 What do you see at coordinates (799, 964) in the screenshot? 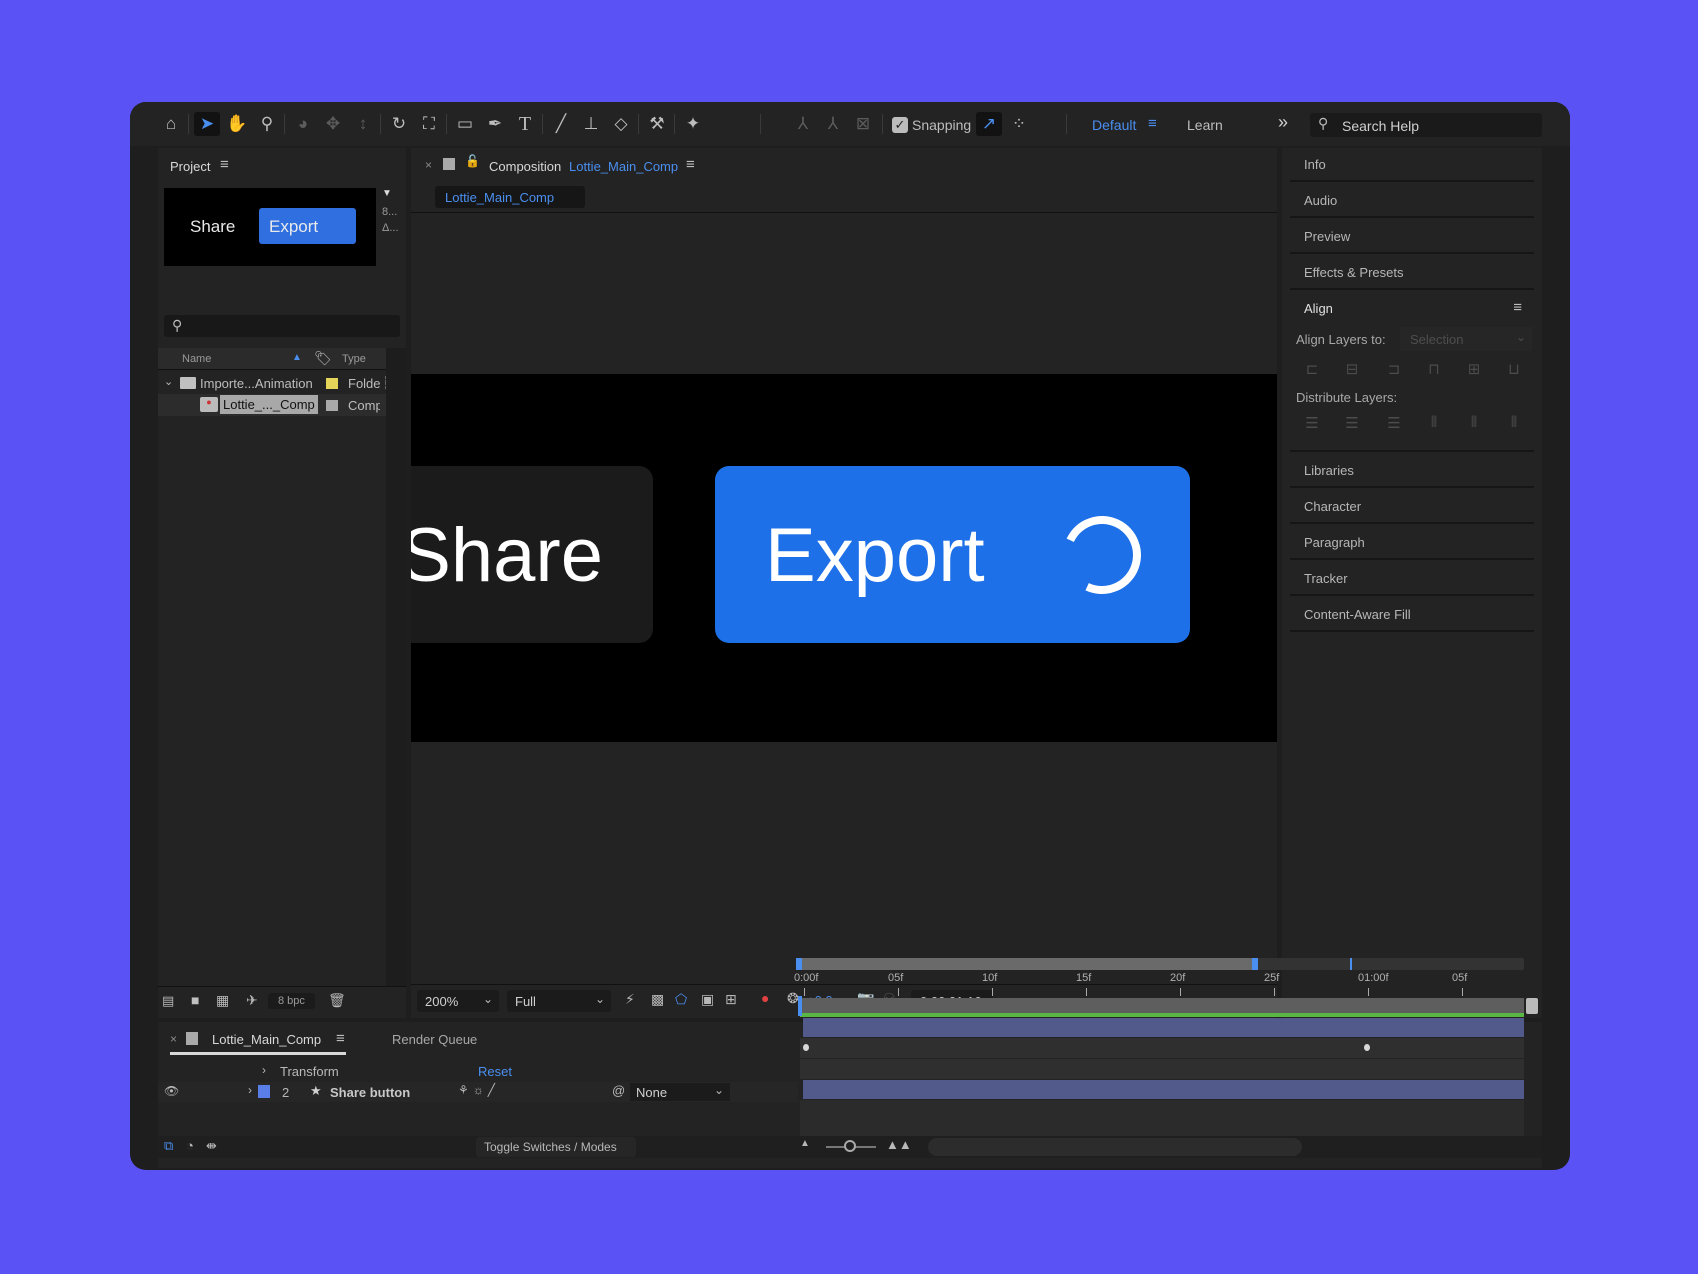
I see `navigator-start-handle` at bounding box center [799, 964].